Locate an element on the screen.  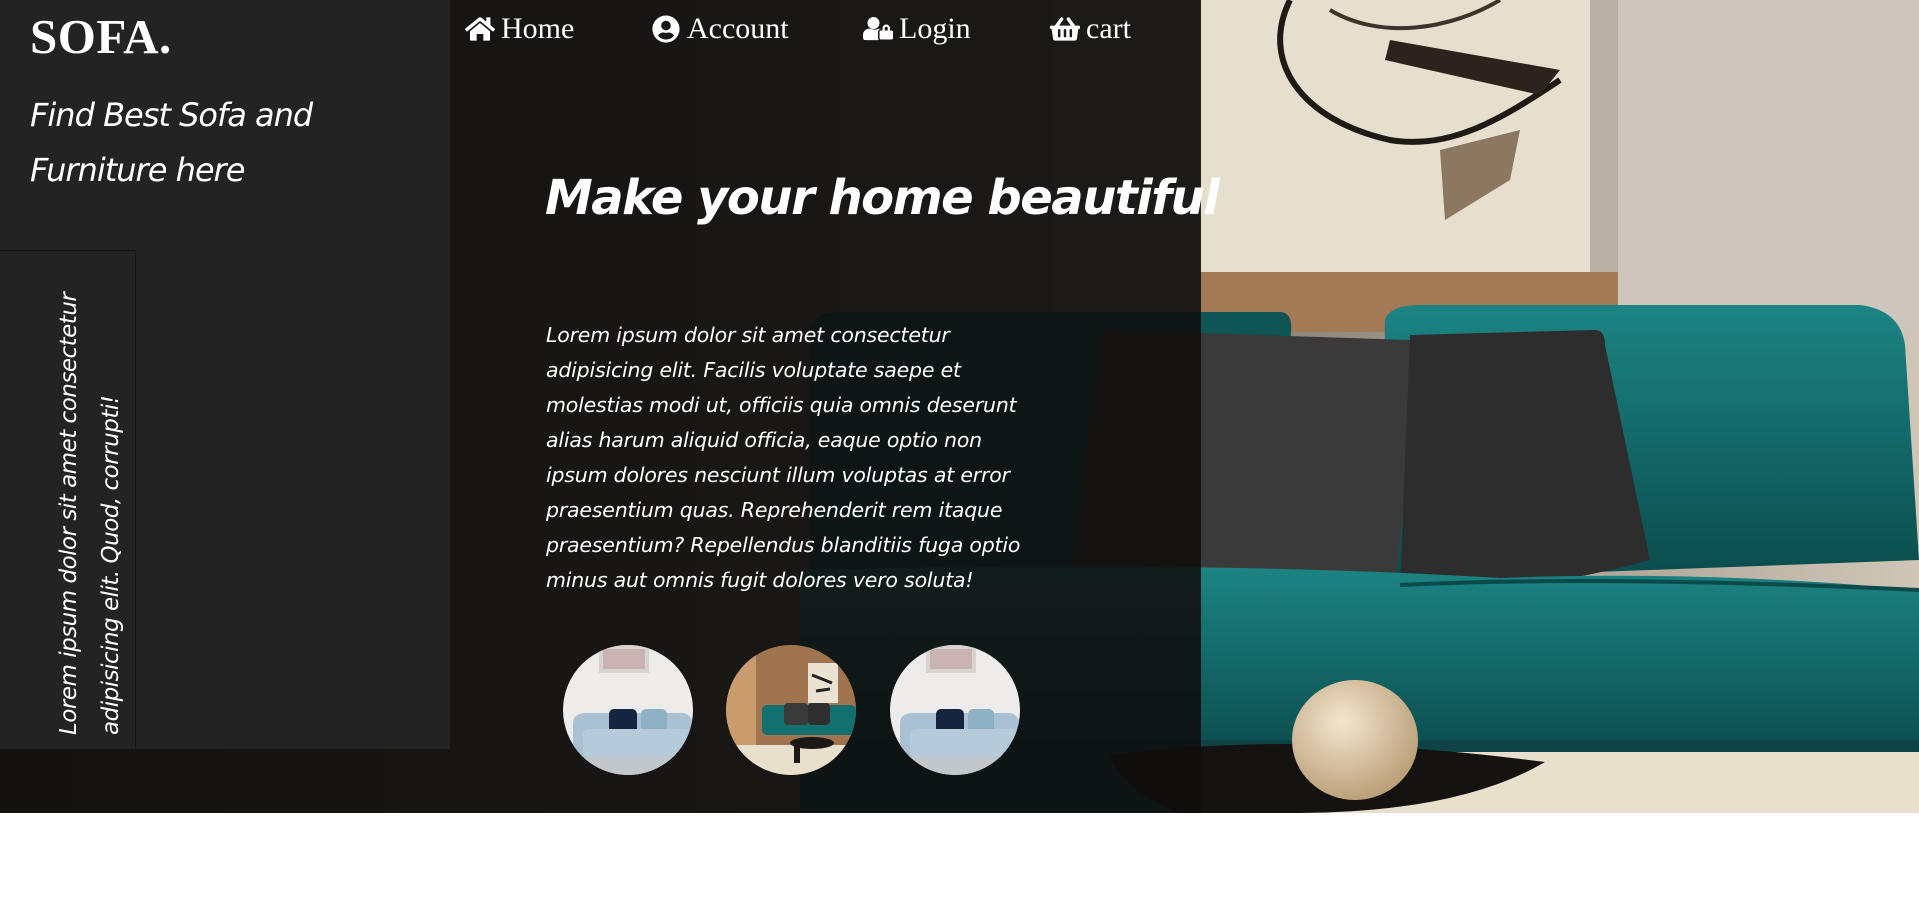
user-lock-icon is located at coordinates (878, 29).